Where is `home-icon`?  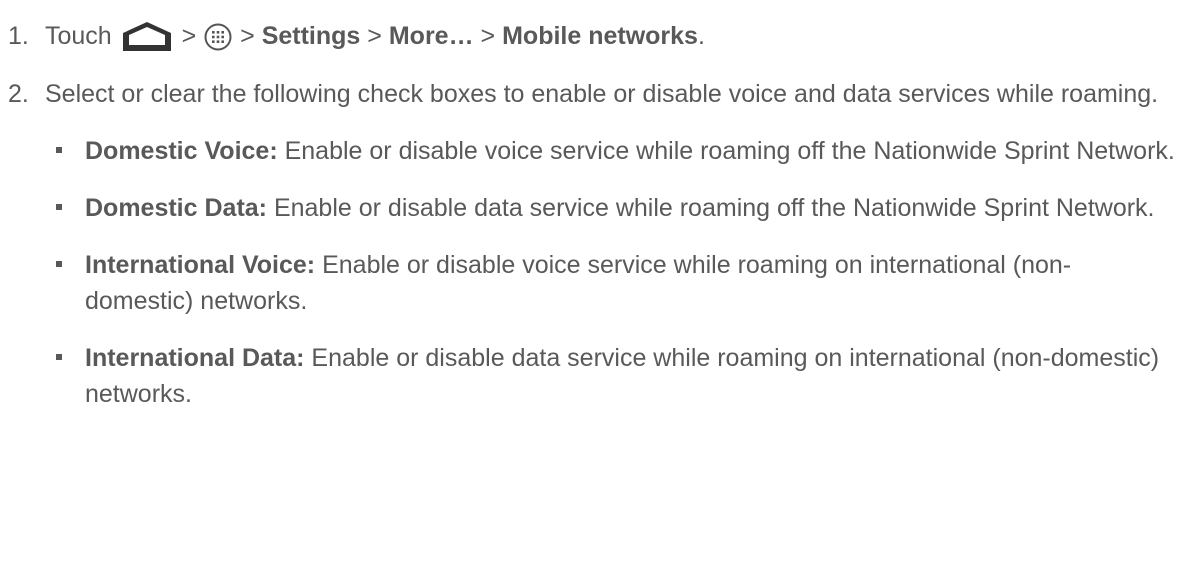 home-icon is located at coordinates (147, 37).